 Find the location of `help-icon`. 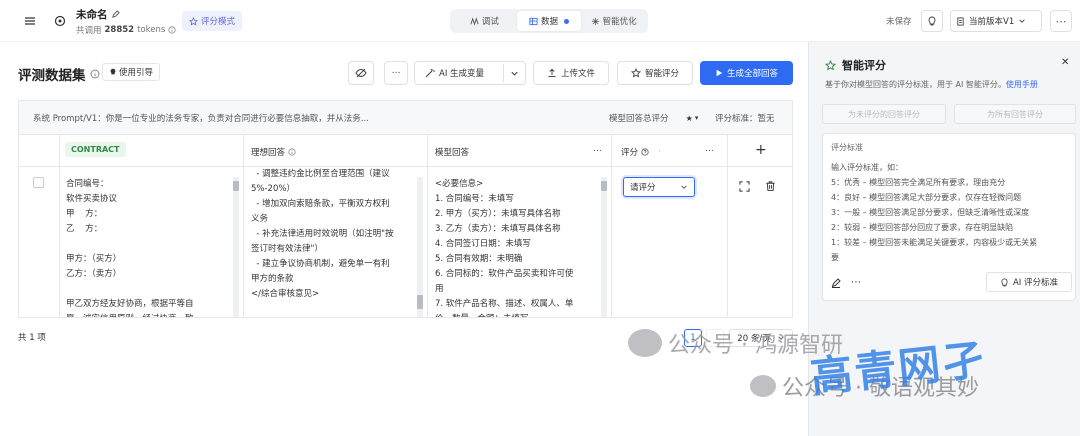

help-icon is located at coordinates (645, 152).